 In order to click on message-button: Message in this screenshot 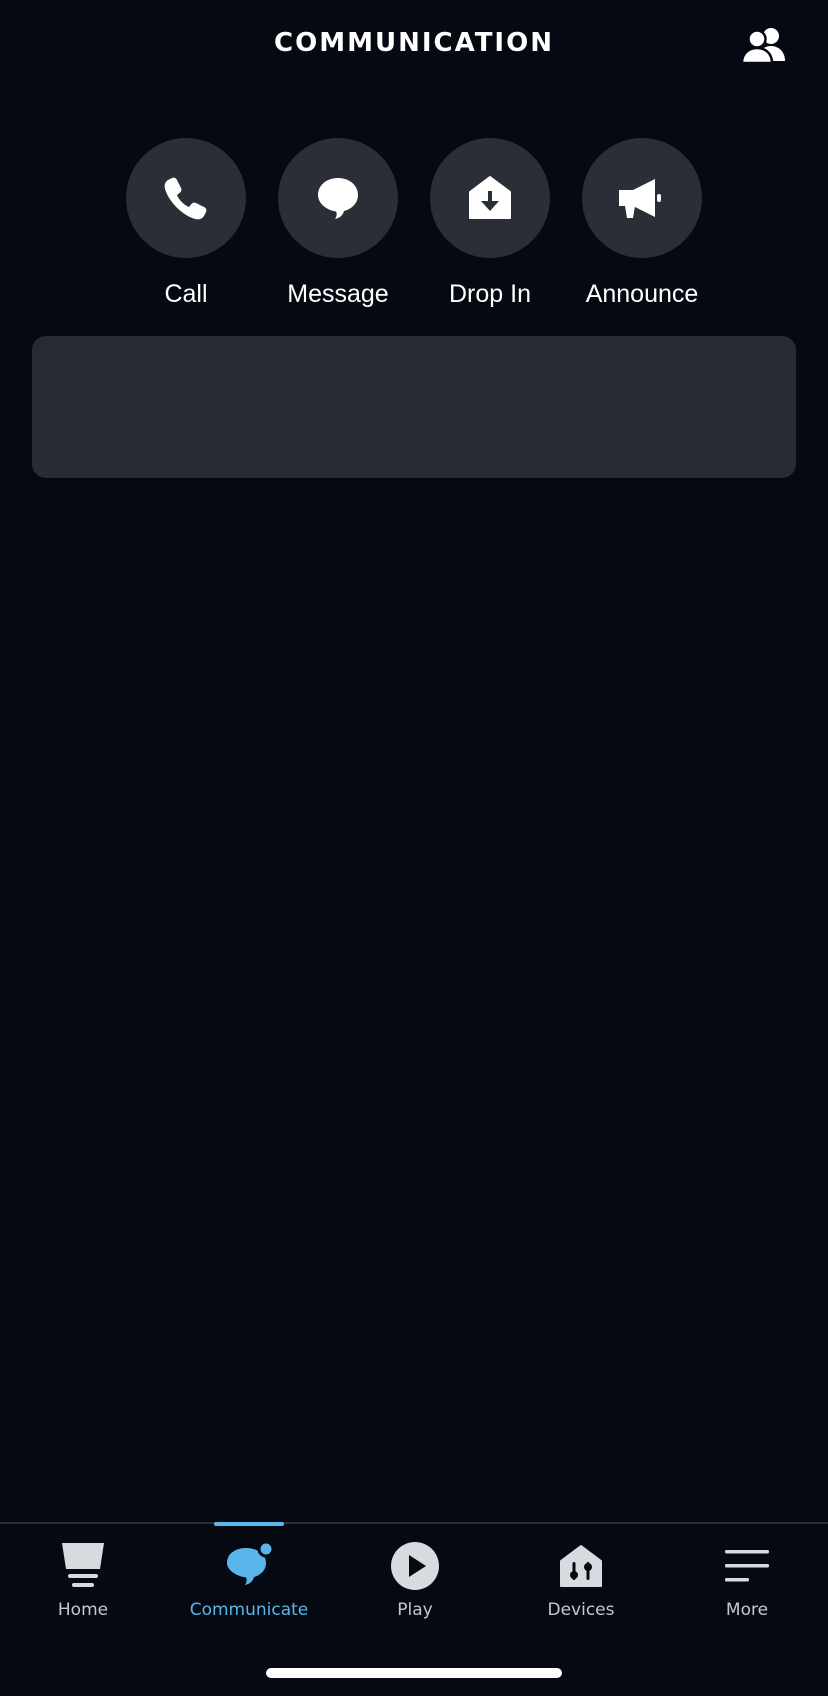, I will do `click(338, 223)`.